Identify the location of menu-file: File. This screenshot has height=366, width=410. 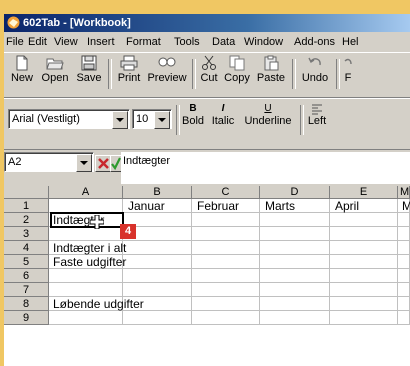
(15, 42).